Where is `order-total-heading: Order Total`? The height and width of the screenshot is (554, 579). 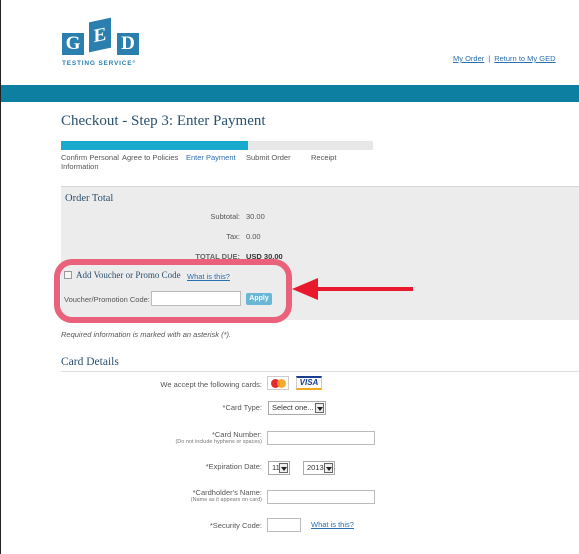
order-total-heading: Order Total is located at coordinates (89, 198).